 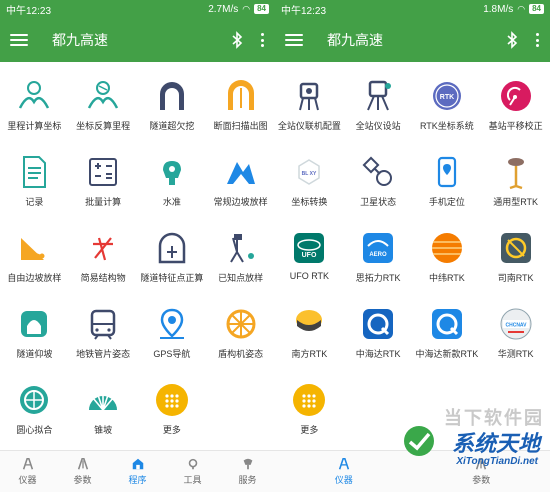 What do you see at coordinates (27, 480) in the screenshot?
I see `tab-label: 仪器` at bounding box center [27, 480].